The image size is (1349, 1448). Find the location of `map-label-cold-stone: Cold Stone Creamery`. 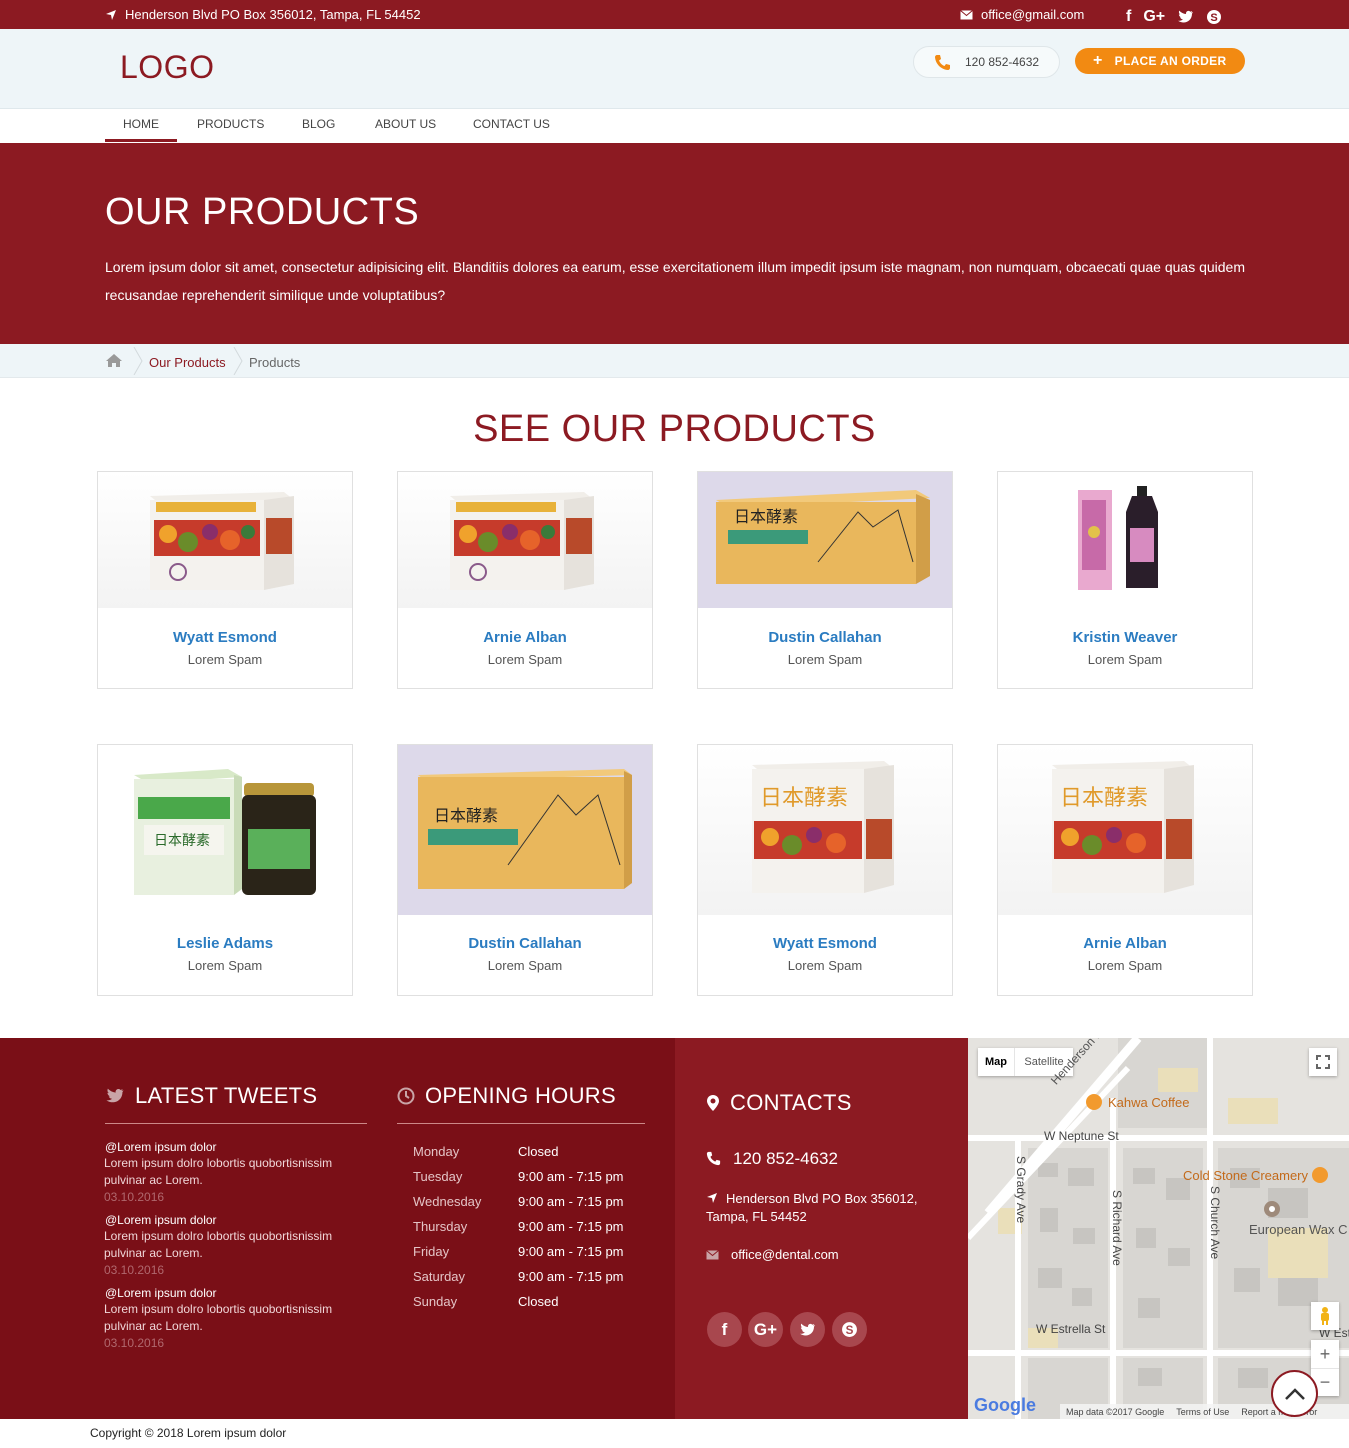

map-label-cold-stone: Cold Stone Creamery is located at coordinates (1245, 1175).